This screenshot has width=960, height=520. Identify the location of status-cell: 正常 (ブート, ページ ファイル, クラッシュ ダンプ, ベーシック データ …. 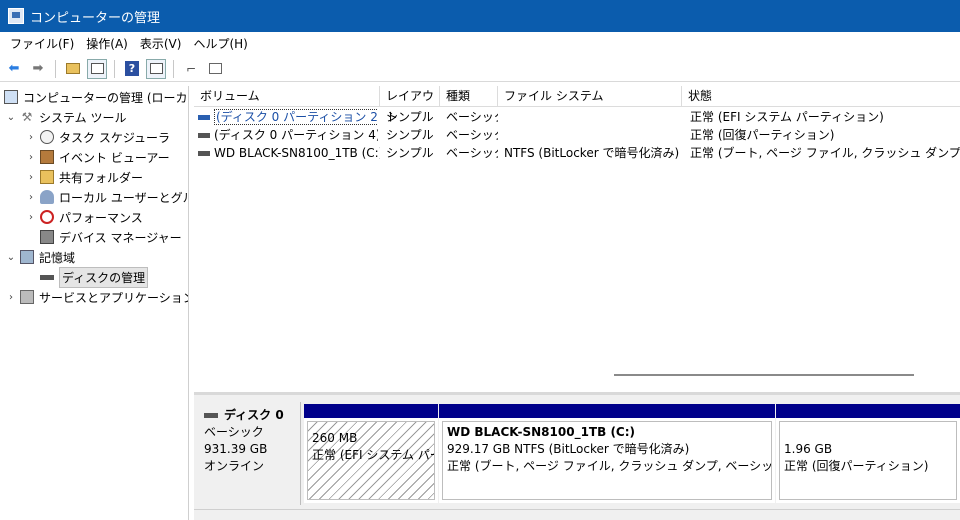
(825, 153).